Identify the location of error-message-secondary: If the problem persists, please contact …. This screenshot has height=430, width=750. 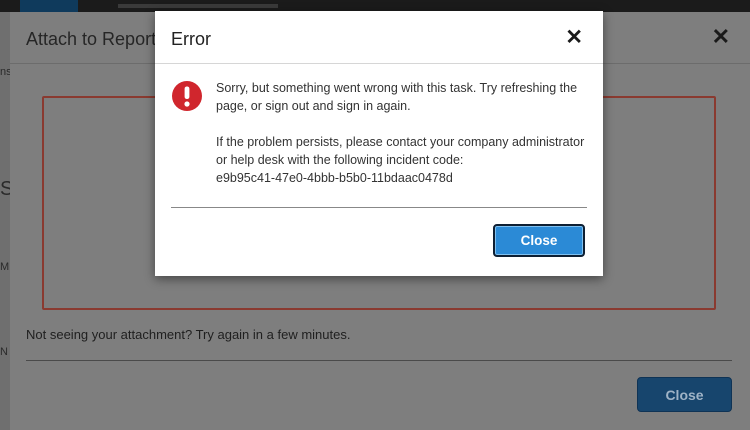
(401, 160).